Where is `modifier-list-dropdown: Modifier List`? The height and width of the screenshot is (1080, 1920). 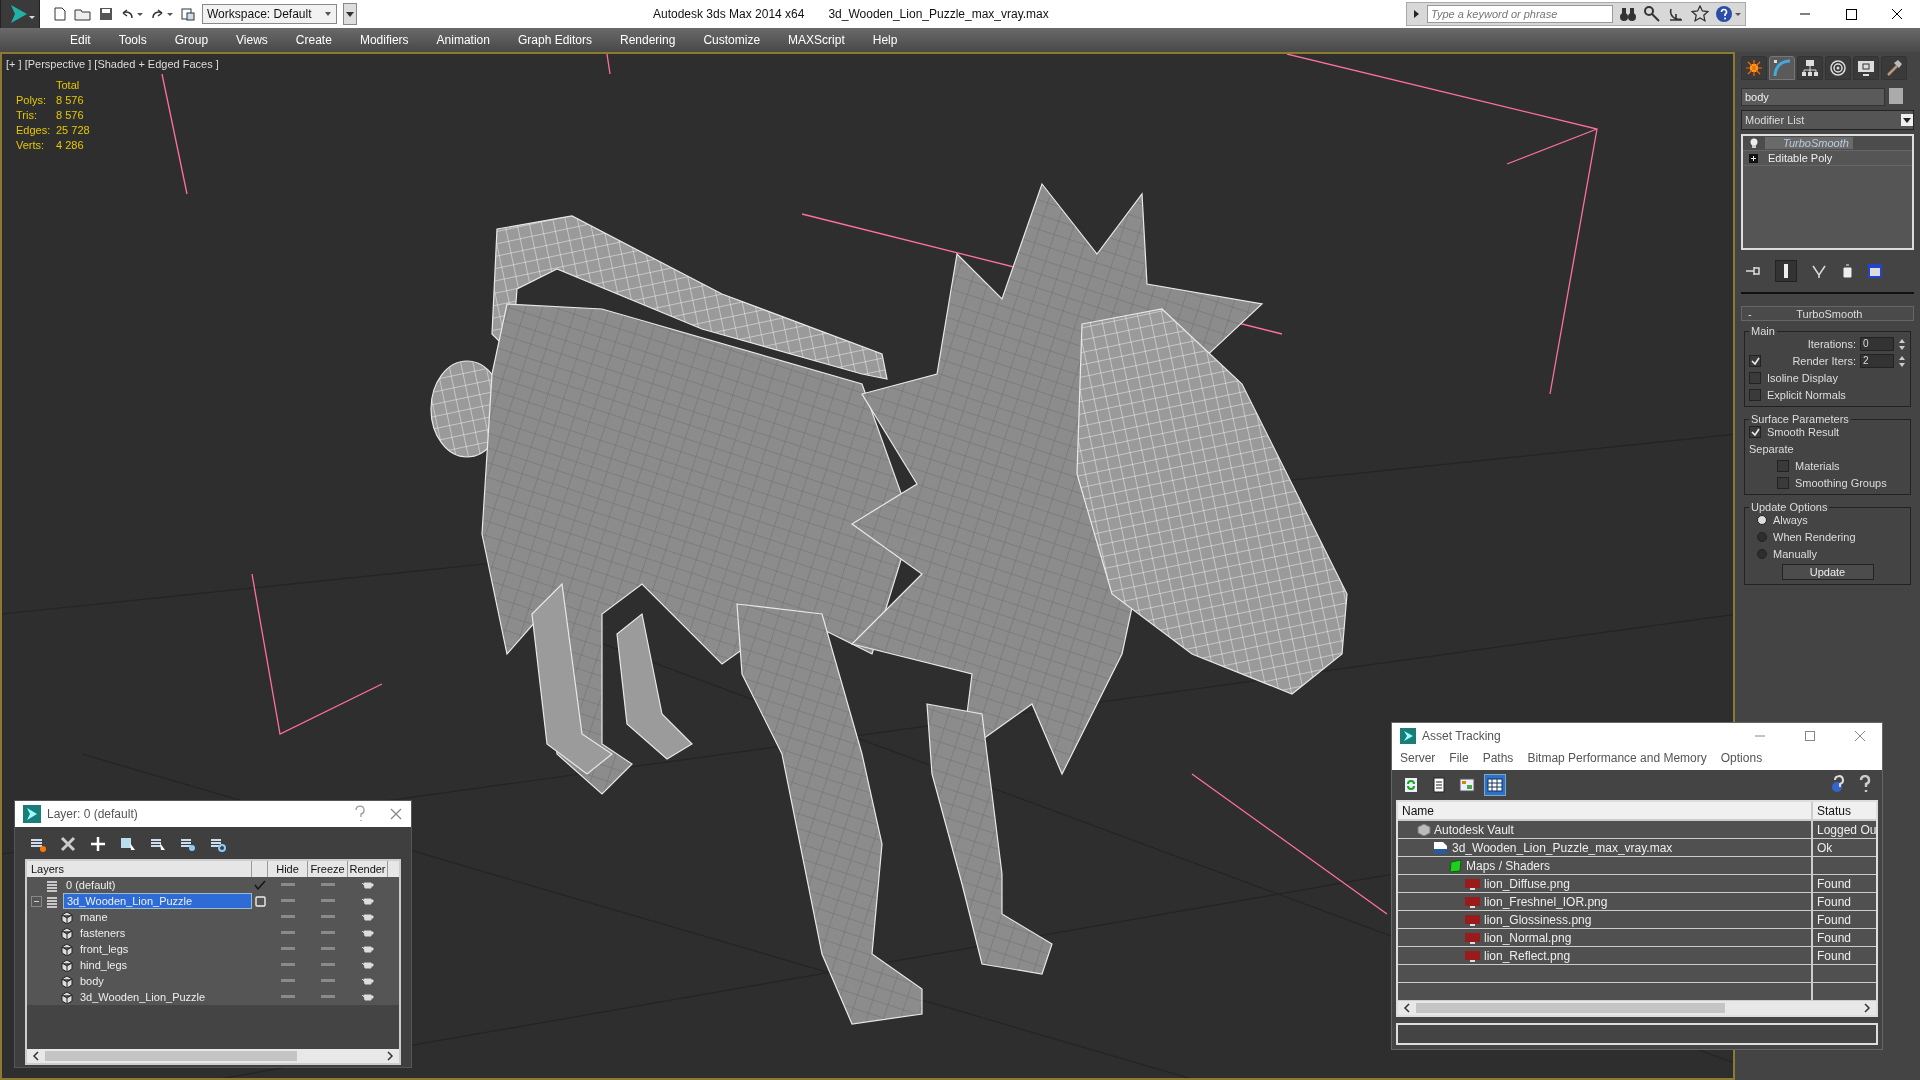
modifier-list-dropdown: Modifier List is located at coordinates (1827, 120).